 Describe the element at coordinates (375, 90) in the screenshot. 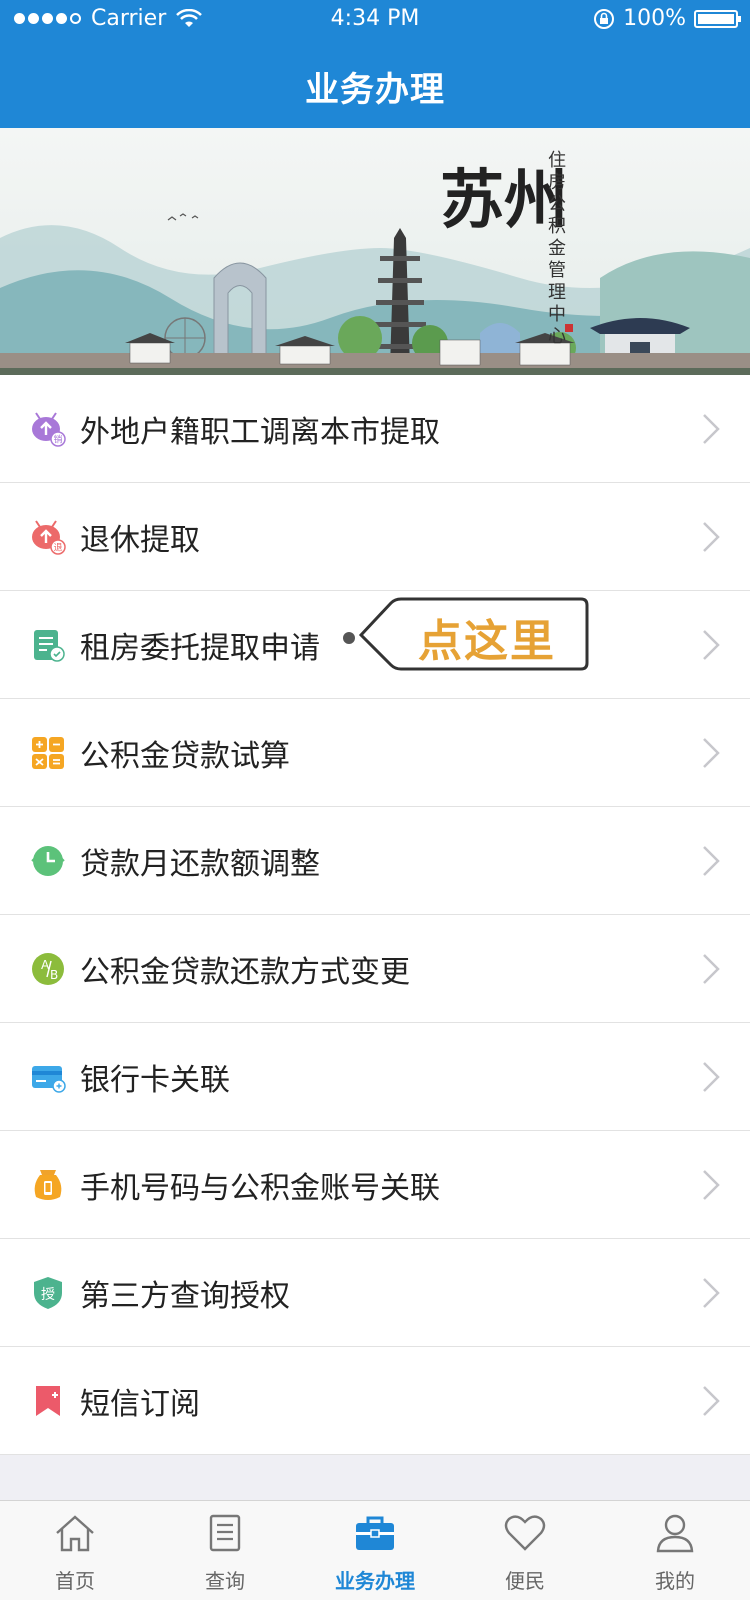

I see `page-title: 业务办理` at that location.